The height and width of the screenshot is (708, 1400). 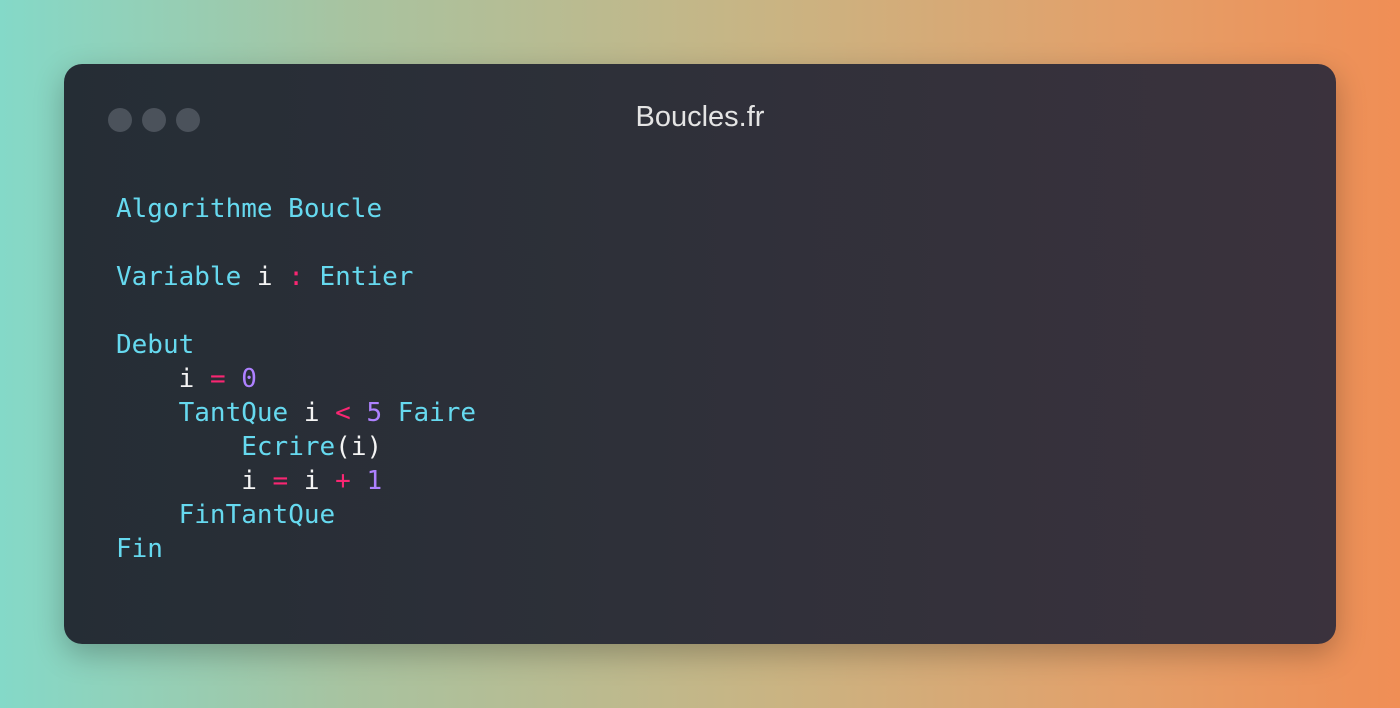 I want to click on code-line: Ecrire(i), so click(x=296, y=447).